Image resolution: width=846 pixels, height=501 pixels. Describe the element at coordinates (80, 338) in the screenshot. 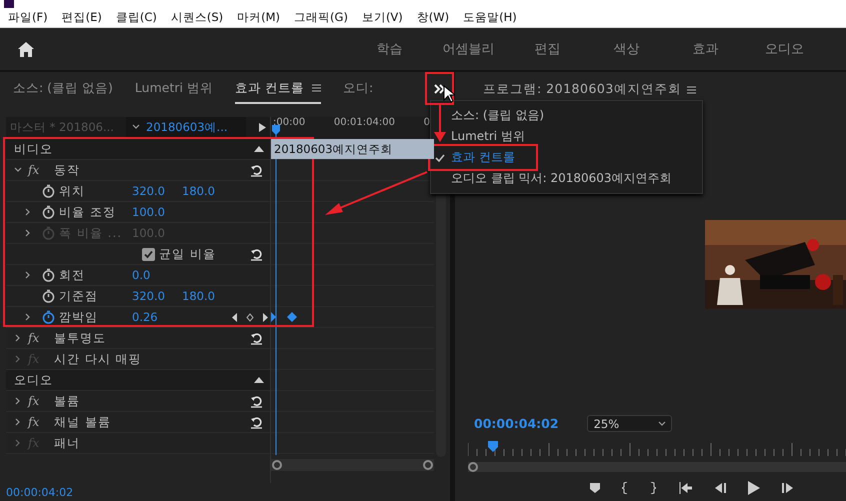

I see `effect-name: 불투명도` at that location.